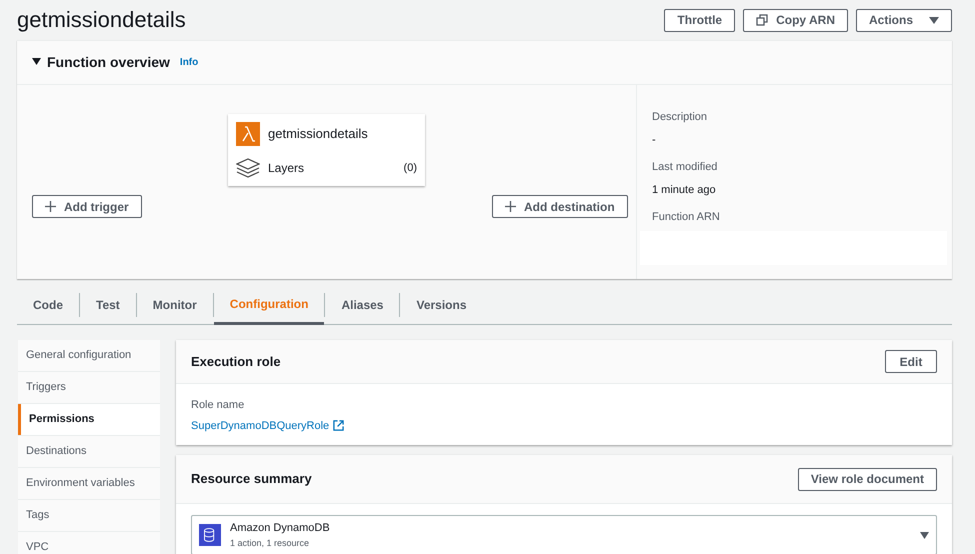 Image resolution: width=975 pixels, height=554 pixels. I want to click on header-button: Throttle, so click(700, 20).